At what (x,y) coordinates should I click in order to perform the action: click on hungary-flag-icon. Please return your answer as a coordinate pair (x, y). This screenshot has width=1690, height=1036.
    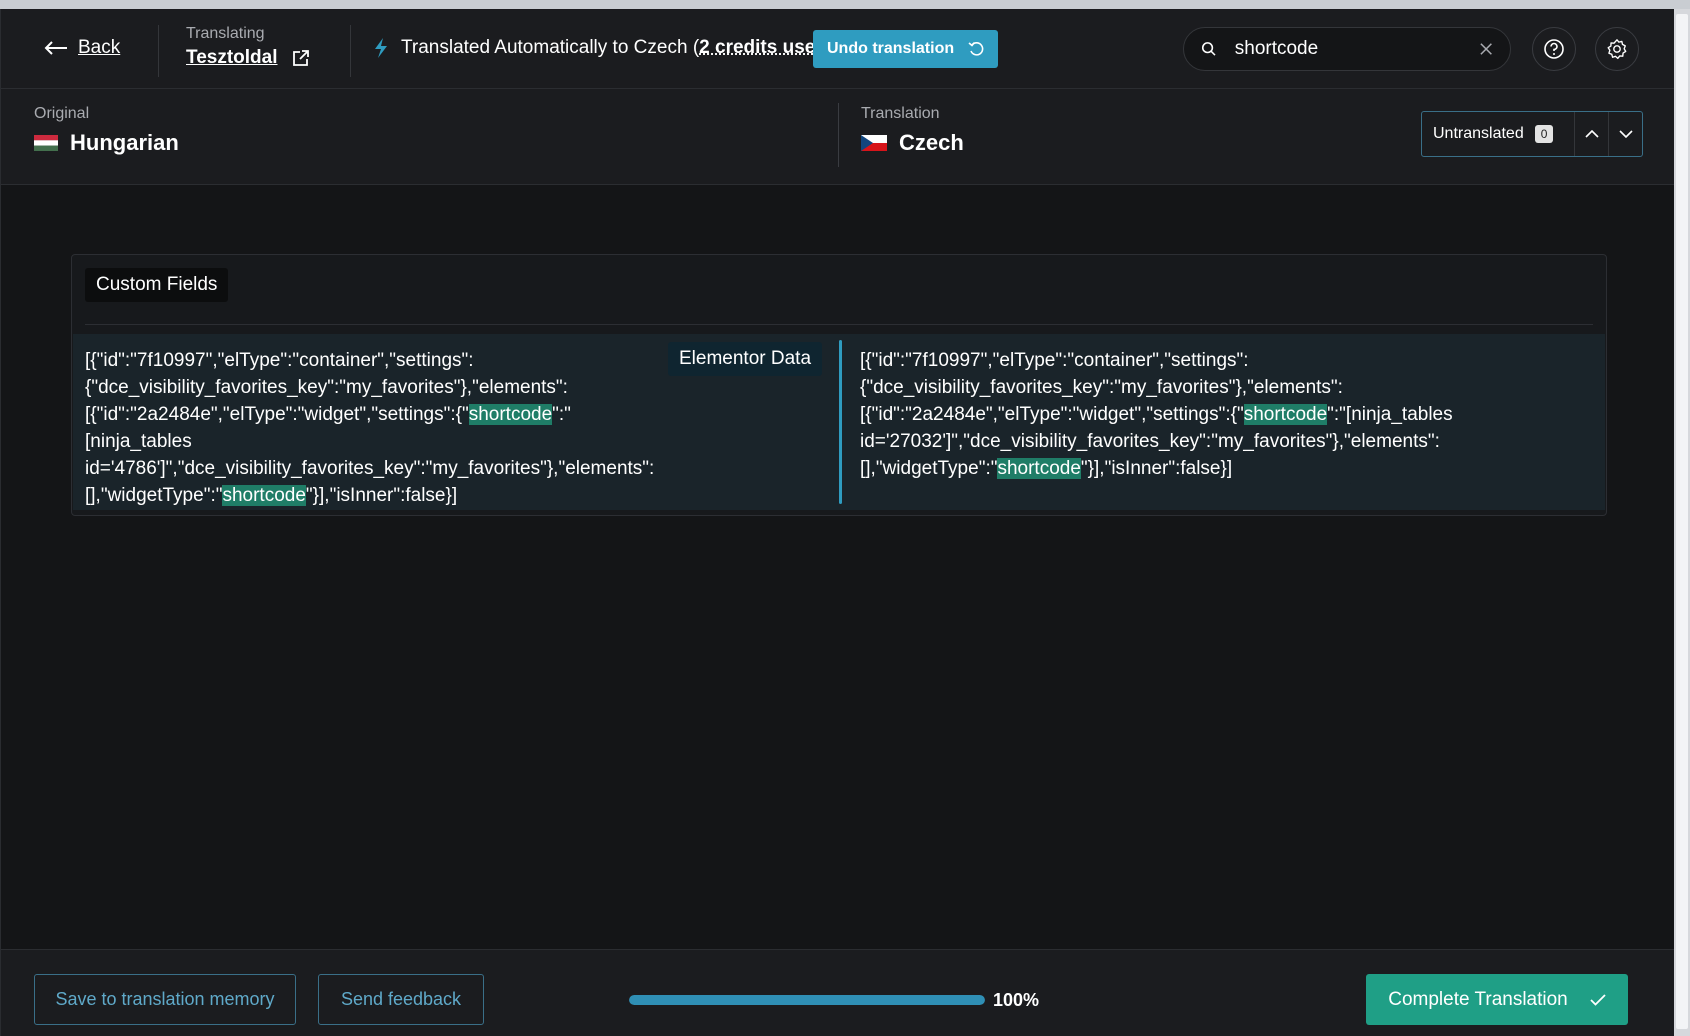
    Looking at the image, I should click on (46, 143).